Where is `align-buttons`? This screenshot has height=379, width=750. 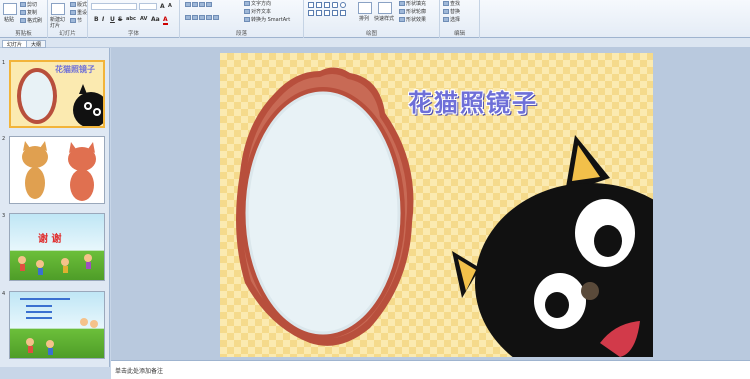 align-buttons is located at coordinates (202, 18).